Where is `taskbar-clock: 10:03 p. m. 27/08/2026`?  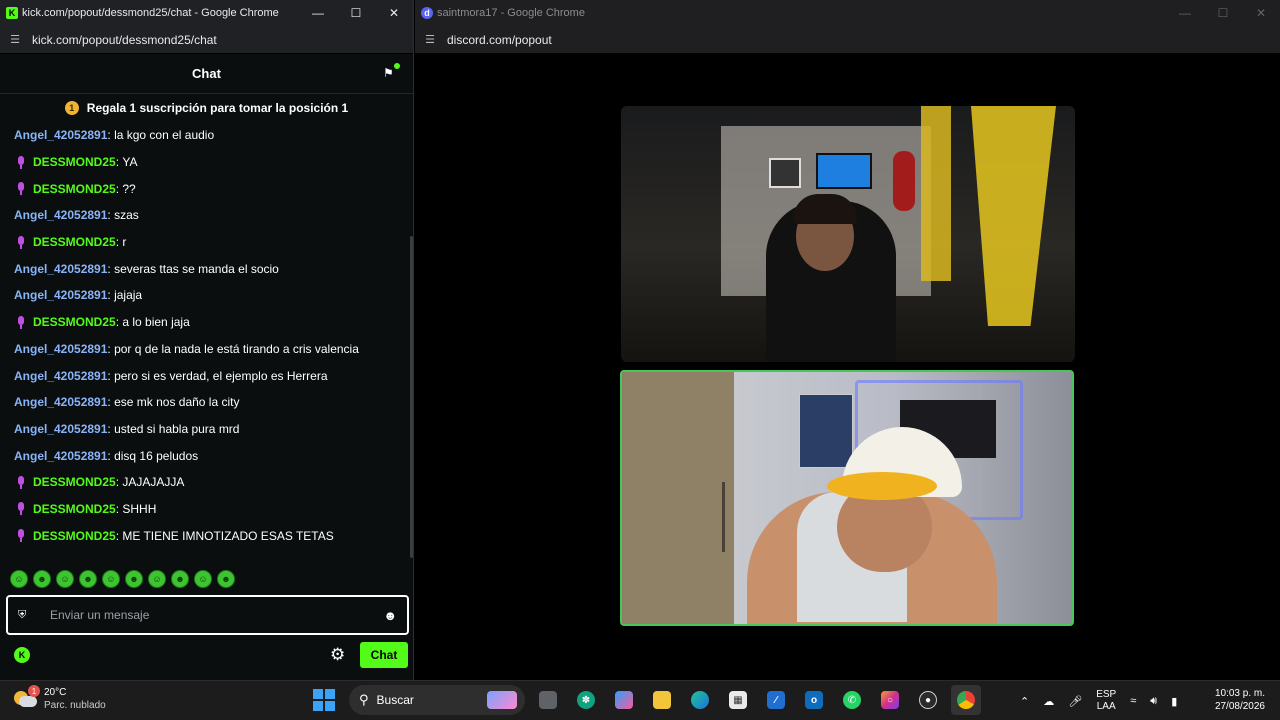 taskbar-clock: 10:03 p. m. 27/08/2026 is located at coordinates (1227, 700).